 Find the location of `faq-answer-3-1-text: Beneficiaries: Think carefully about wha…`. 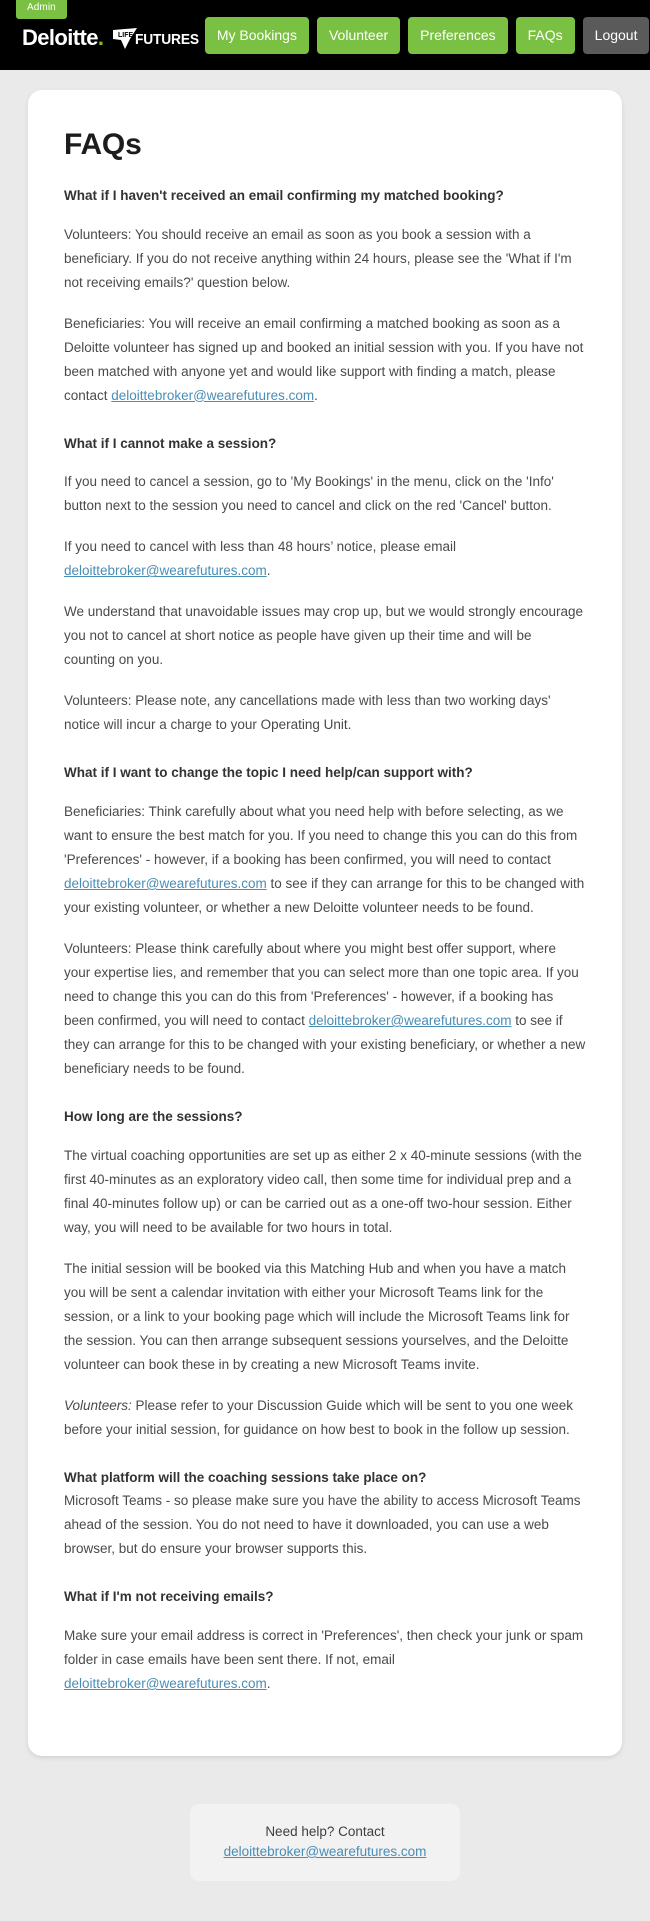

faq-answer-3-1-text: Beneficiaries: Think carefully about wha… is located at coordinates (321, 835).